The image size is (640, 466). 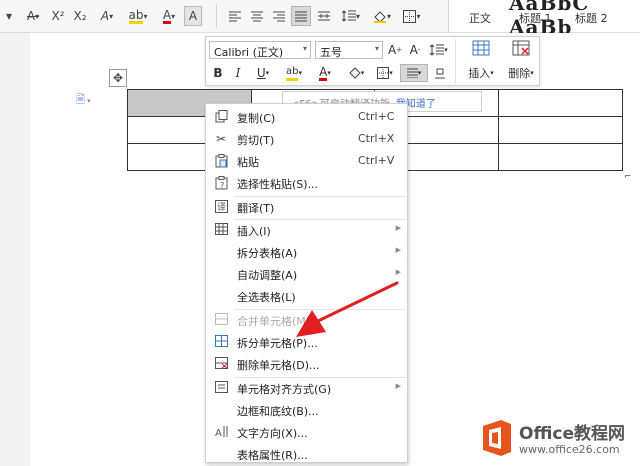 I want to click on annotation-arrow, so click(x=347, y=309).